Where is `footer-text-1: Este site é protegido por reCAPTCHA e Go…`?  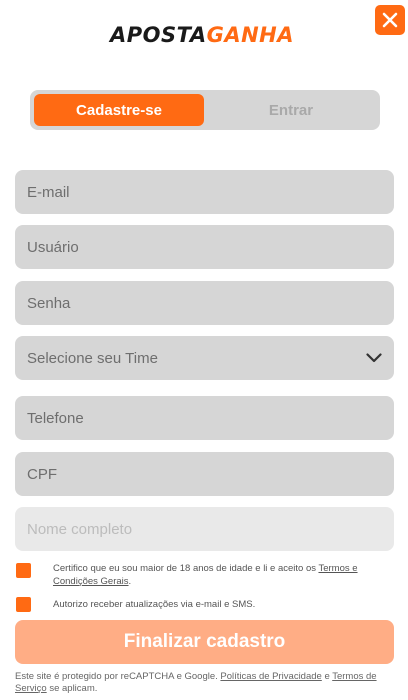 footer-text-1: Este site é protegido por reCAPTCHA e Go… is located at coordinates (118, 676).